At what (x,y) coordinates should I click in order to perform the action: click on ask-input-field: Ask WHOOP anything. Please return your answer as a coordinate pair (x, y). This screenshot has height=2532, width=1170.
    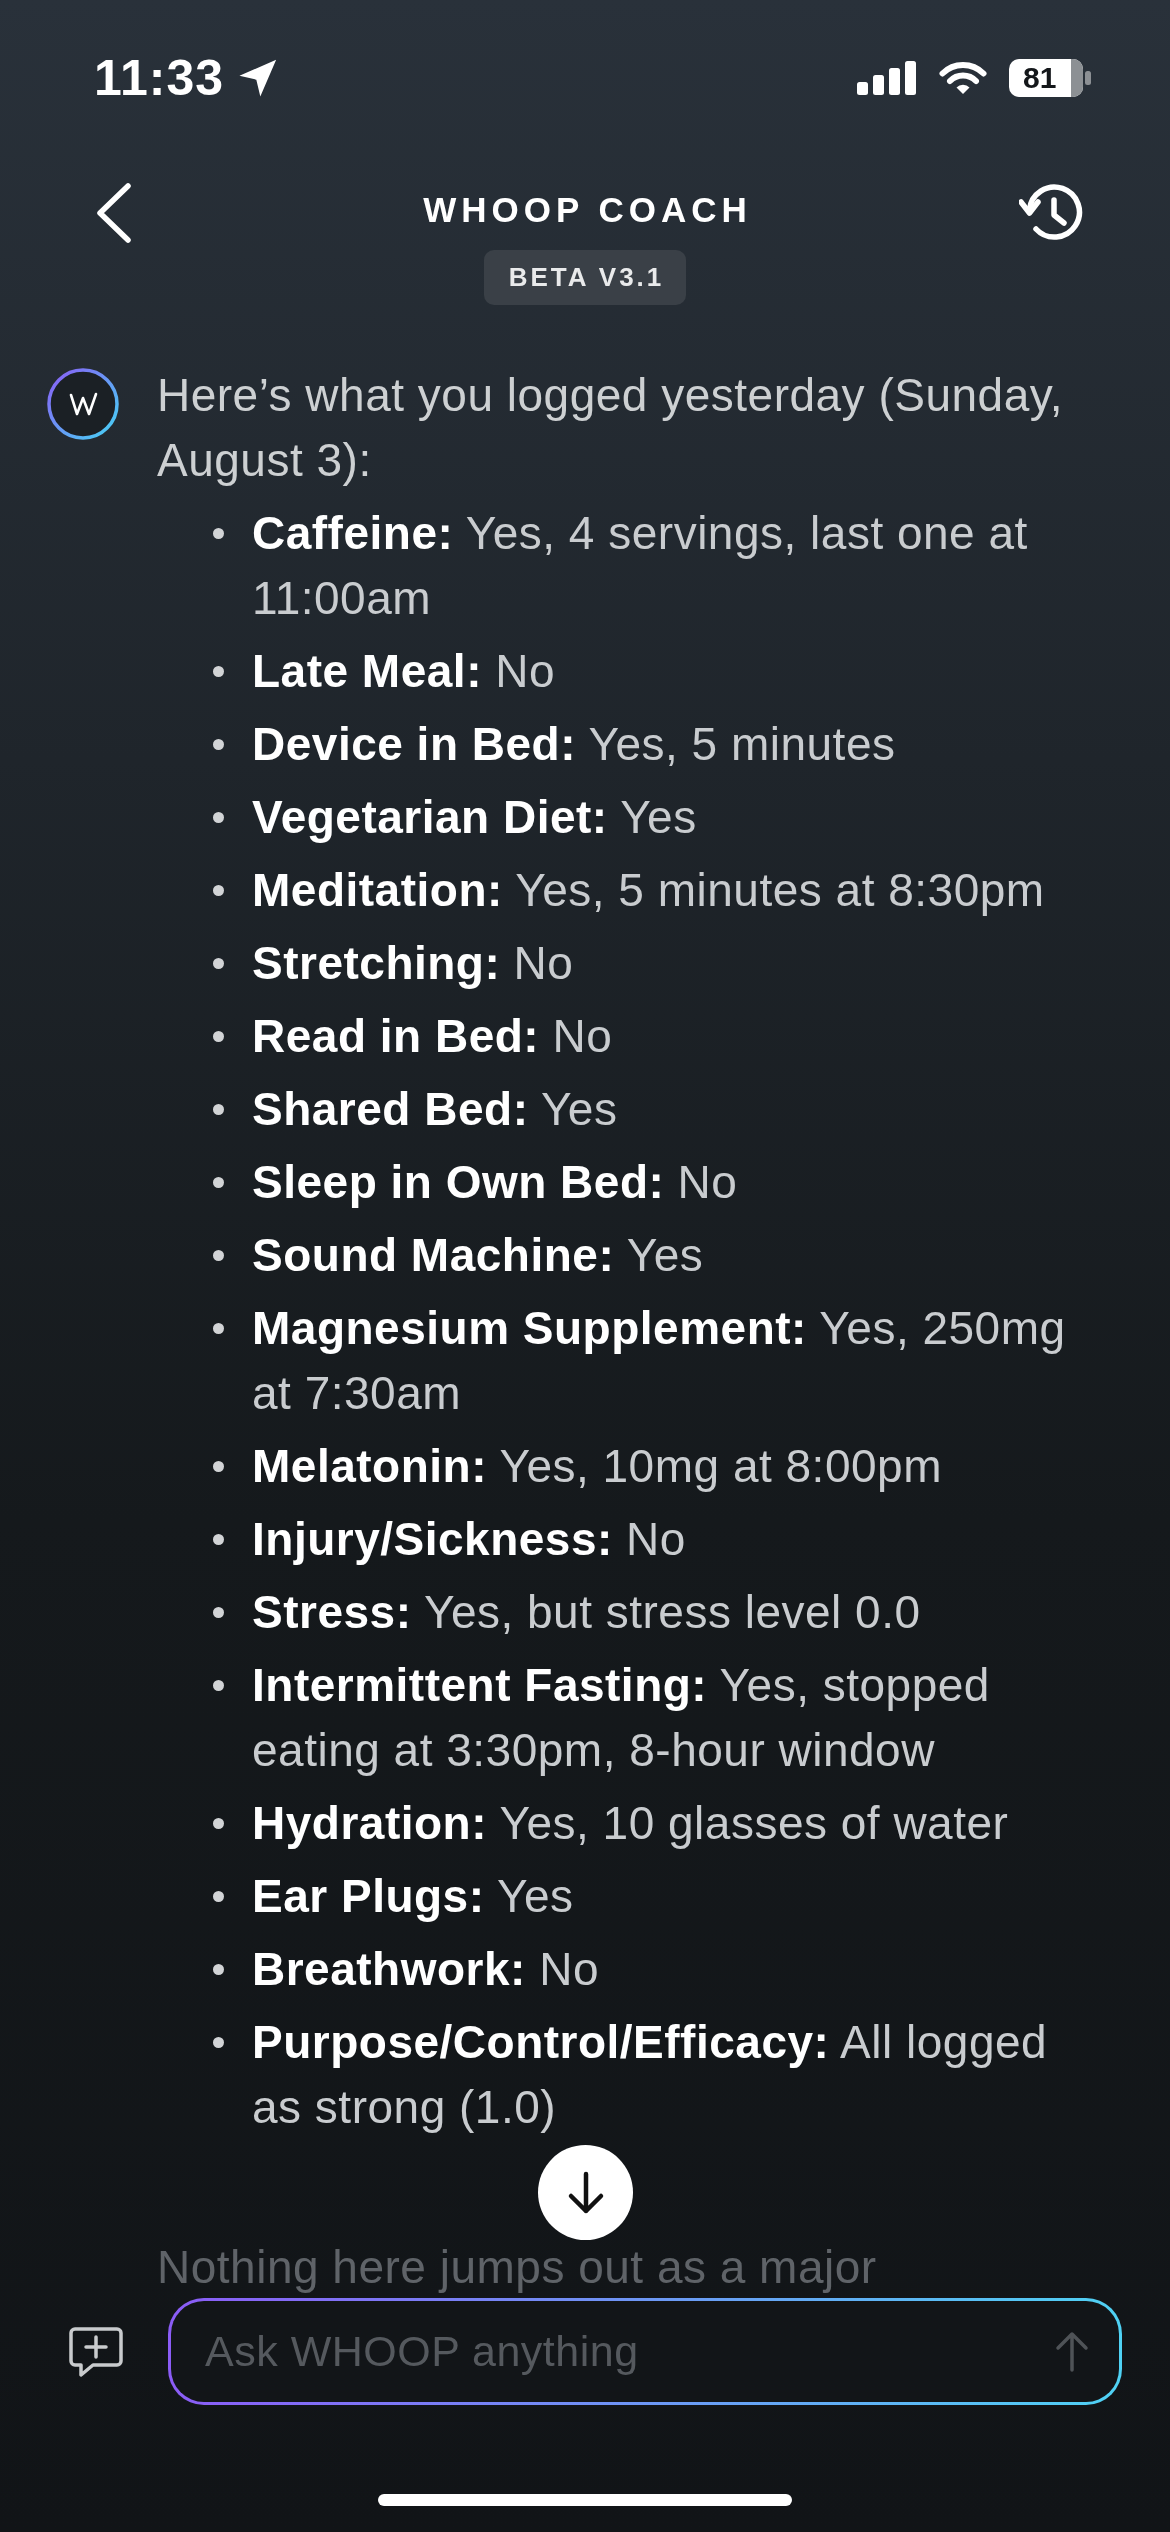
    Looking at the image, I should click on (645, 2351).